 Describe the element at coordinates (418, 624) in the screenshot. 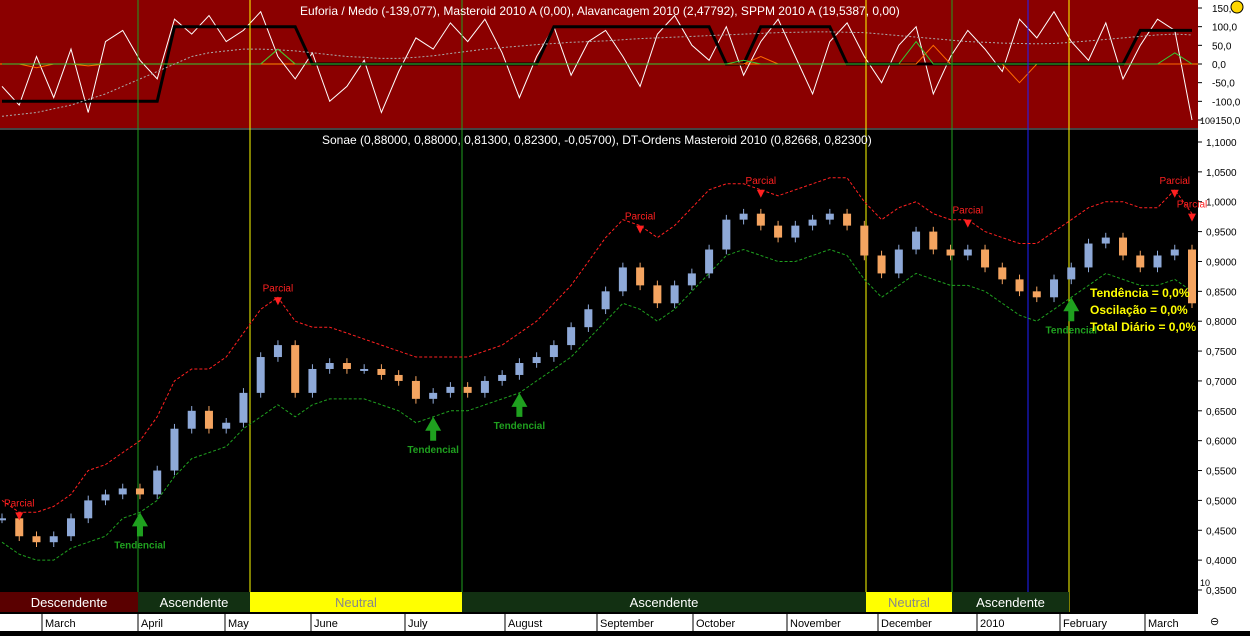

I see `x-tick-label: July` at that location.